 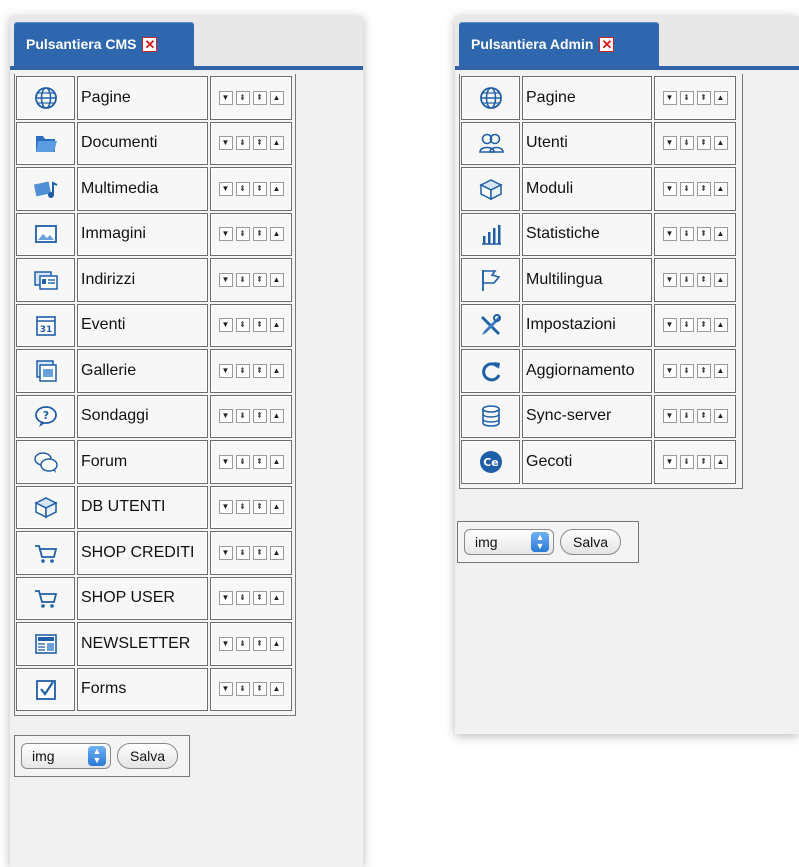 What do you see at coordinates (66, 756) in the screenshot?
I see `display-mode-select: img ▲ ▼` at bounding box center [66, 756].